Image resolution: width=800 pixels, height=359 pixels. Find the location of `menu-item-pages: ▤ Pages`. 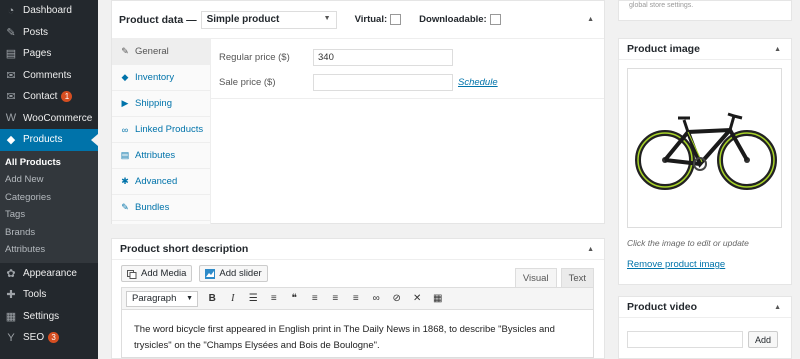

menu-item-pages: ▤ Pages is located at coordinates (49, 54).